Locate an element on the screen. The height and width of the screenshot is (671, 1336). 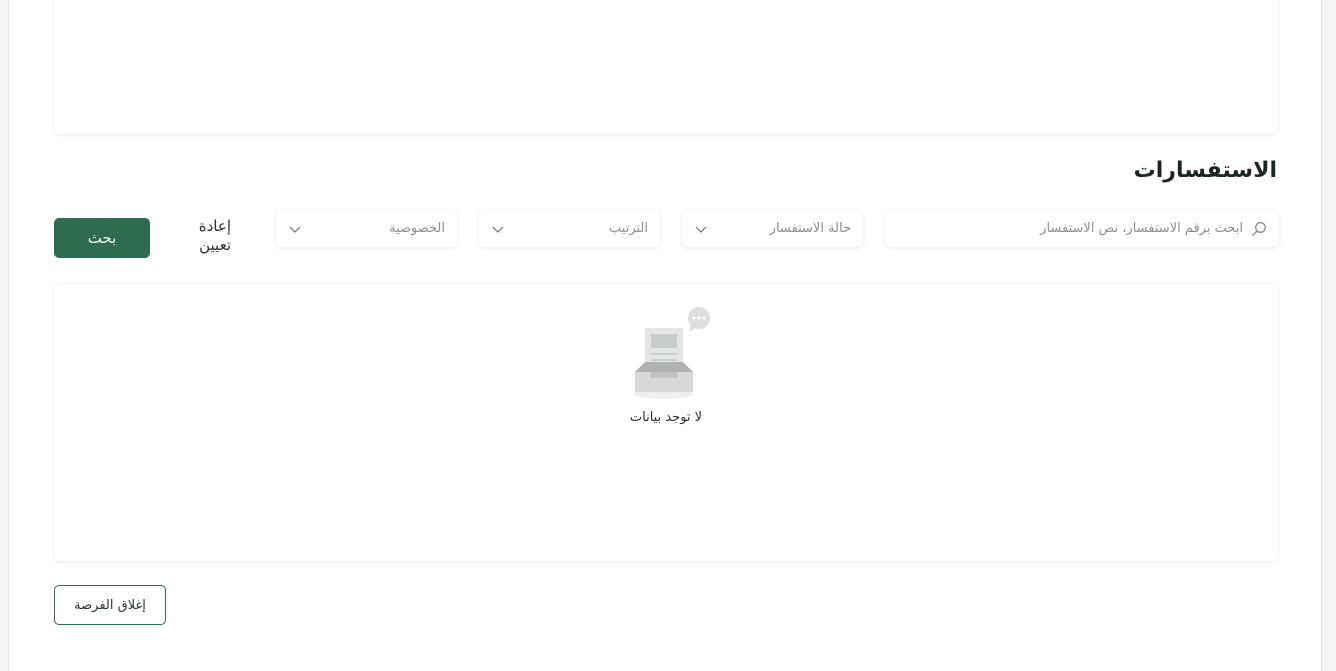
privacy-select-label: الخصوصية is located at coordinates (417, 228).